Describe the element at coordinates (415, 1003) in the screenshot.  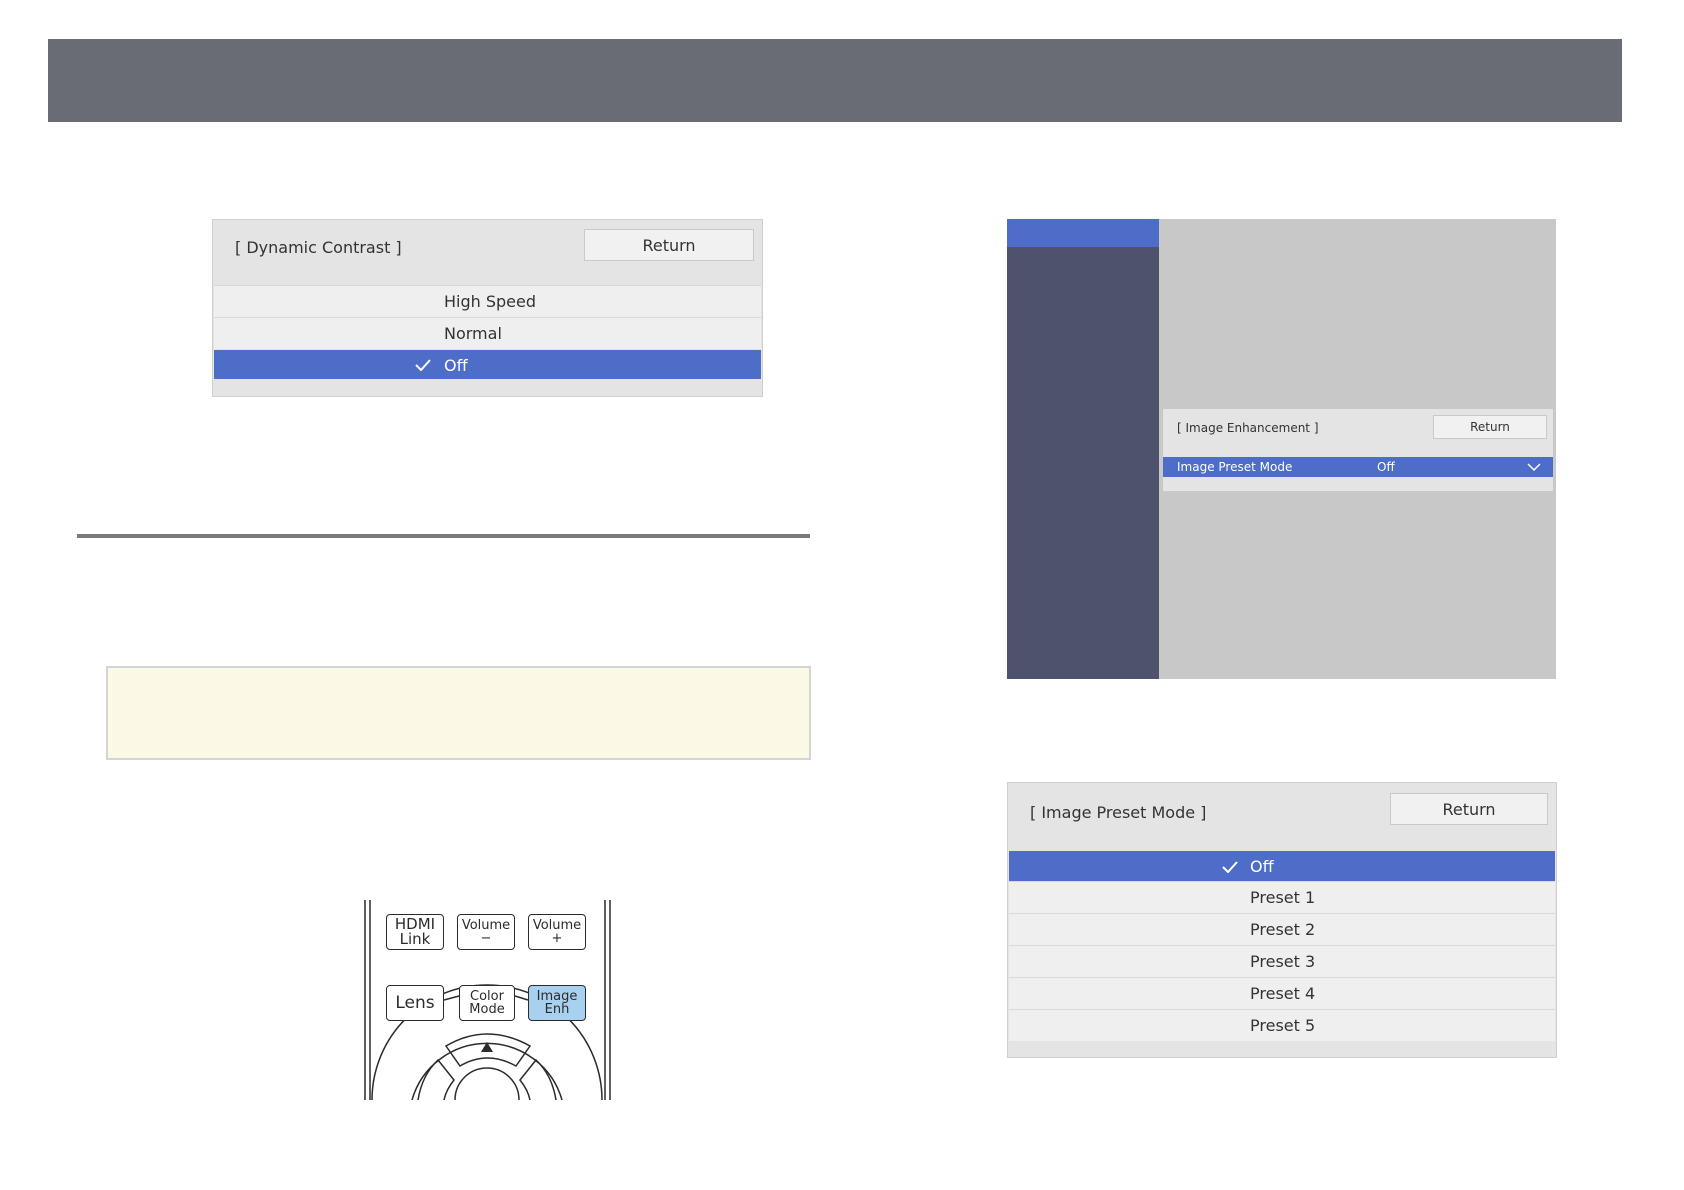
I see `lens-key: Lens` at that location.